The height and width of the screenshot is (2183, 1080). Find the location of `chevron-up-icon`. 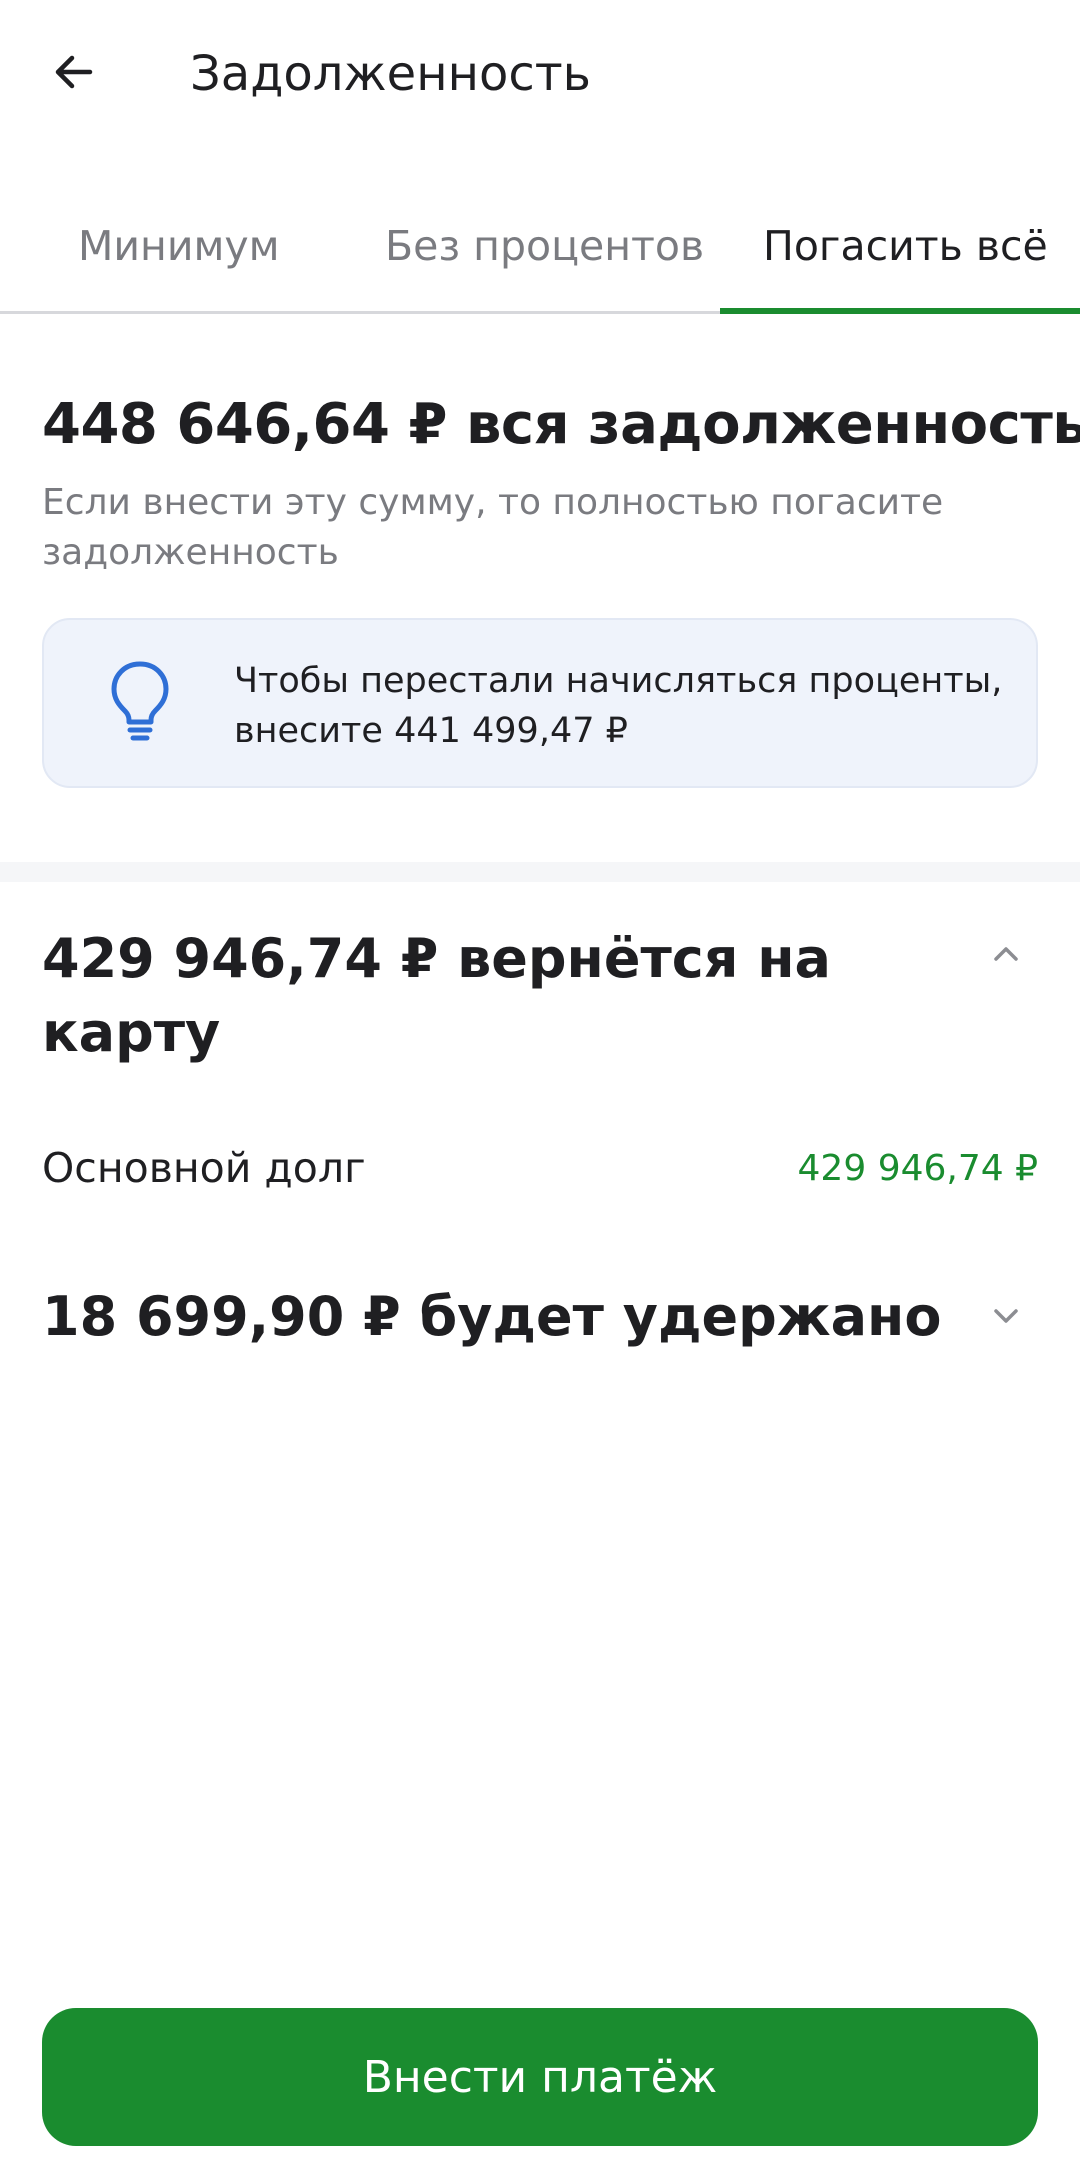

chevron-up-icon is located at coordinates (1006, 954).